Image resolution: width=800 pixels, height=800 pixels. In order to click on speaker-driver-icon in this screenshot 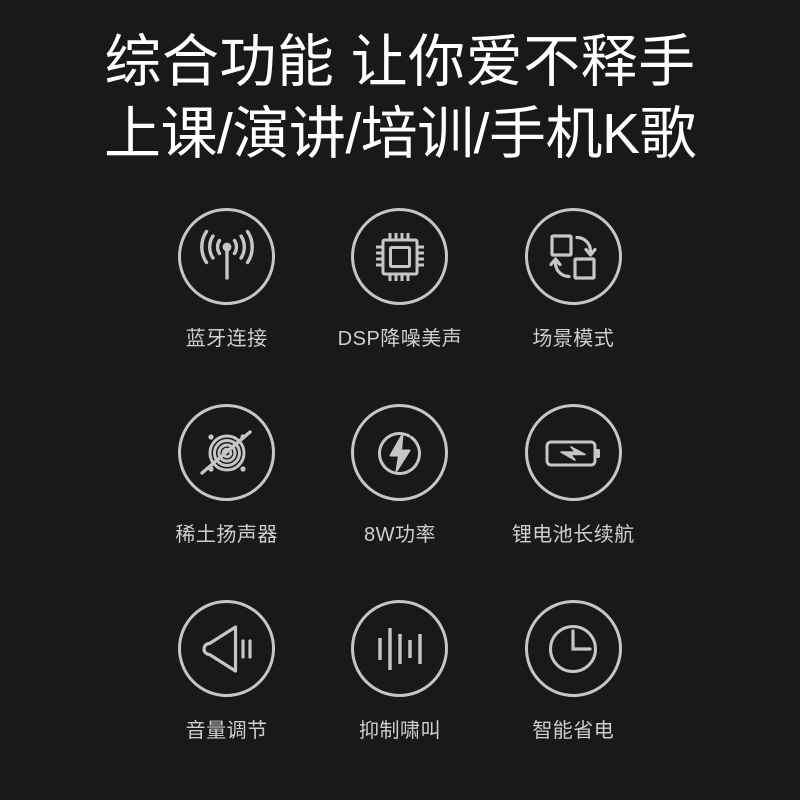, I will do `click(227, 452)`.